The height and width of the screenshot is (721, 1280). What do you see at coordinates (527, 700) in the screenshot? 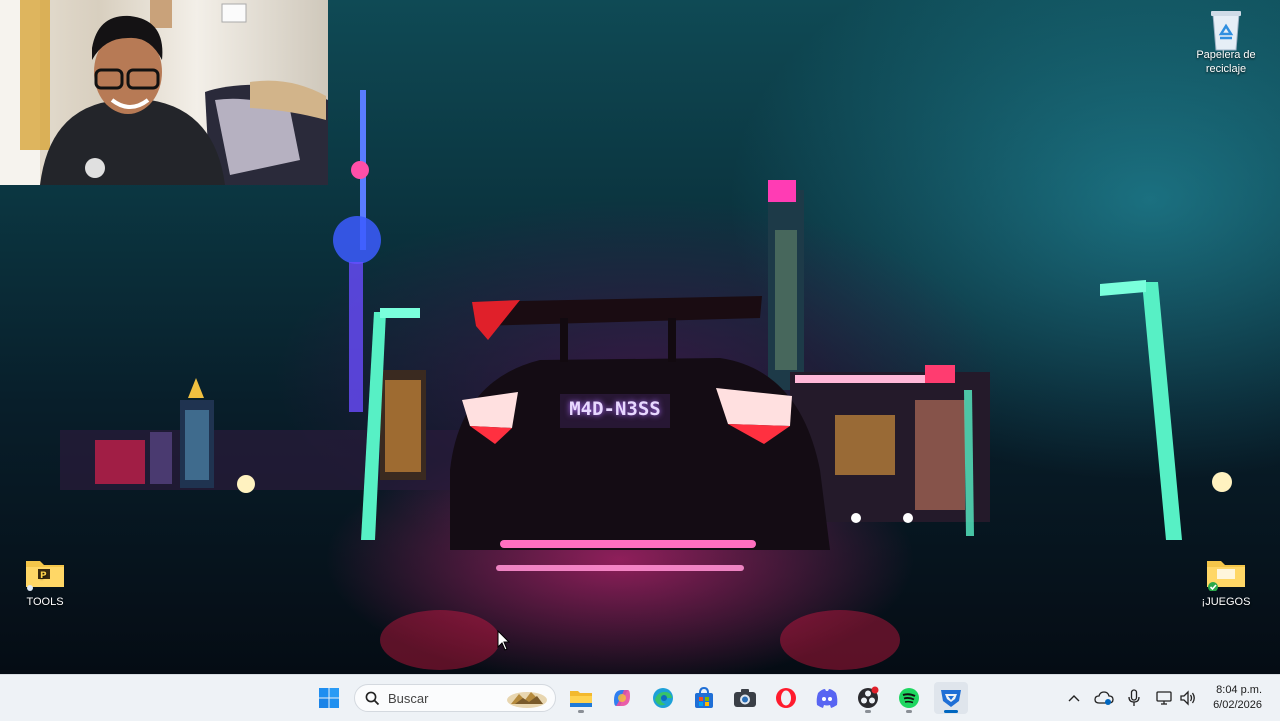
I see `search-highlight-icon` at bounding box center [527, 700].